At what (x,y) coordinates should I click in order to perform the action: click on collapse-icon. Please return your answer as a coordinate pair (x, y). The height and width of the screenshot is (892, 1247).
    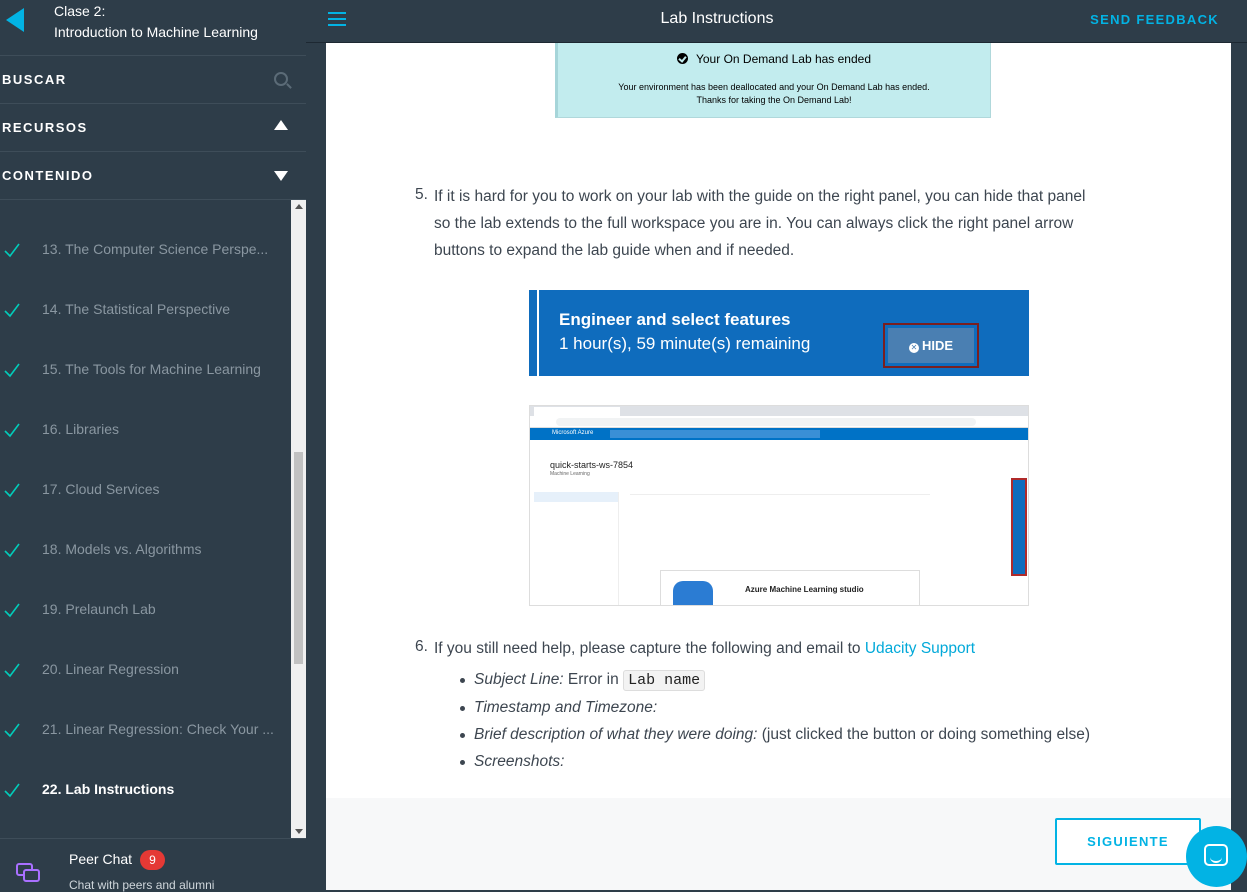
    Looking at the image, I should click on (281, 125).